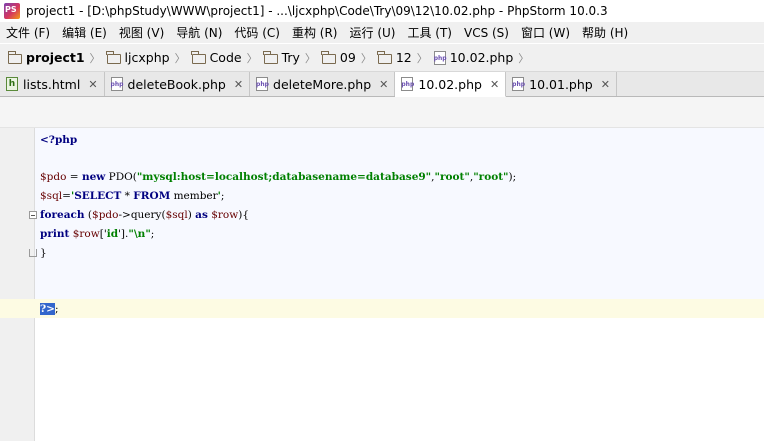  Describe the element at coordinates (194, 196) in the screenshot. I see `code-token: member` at that location.